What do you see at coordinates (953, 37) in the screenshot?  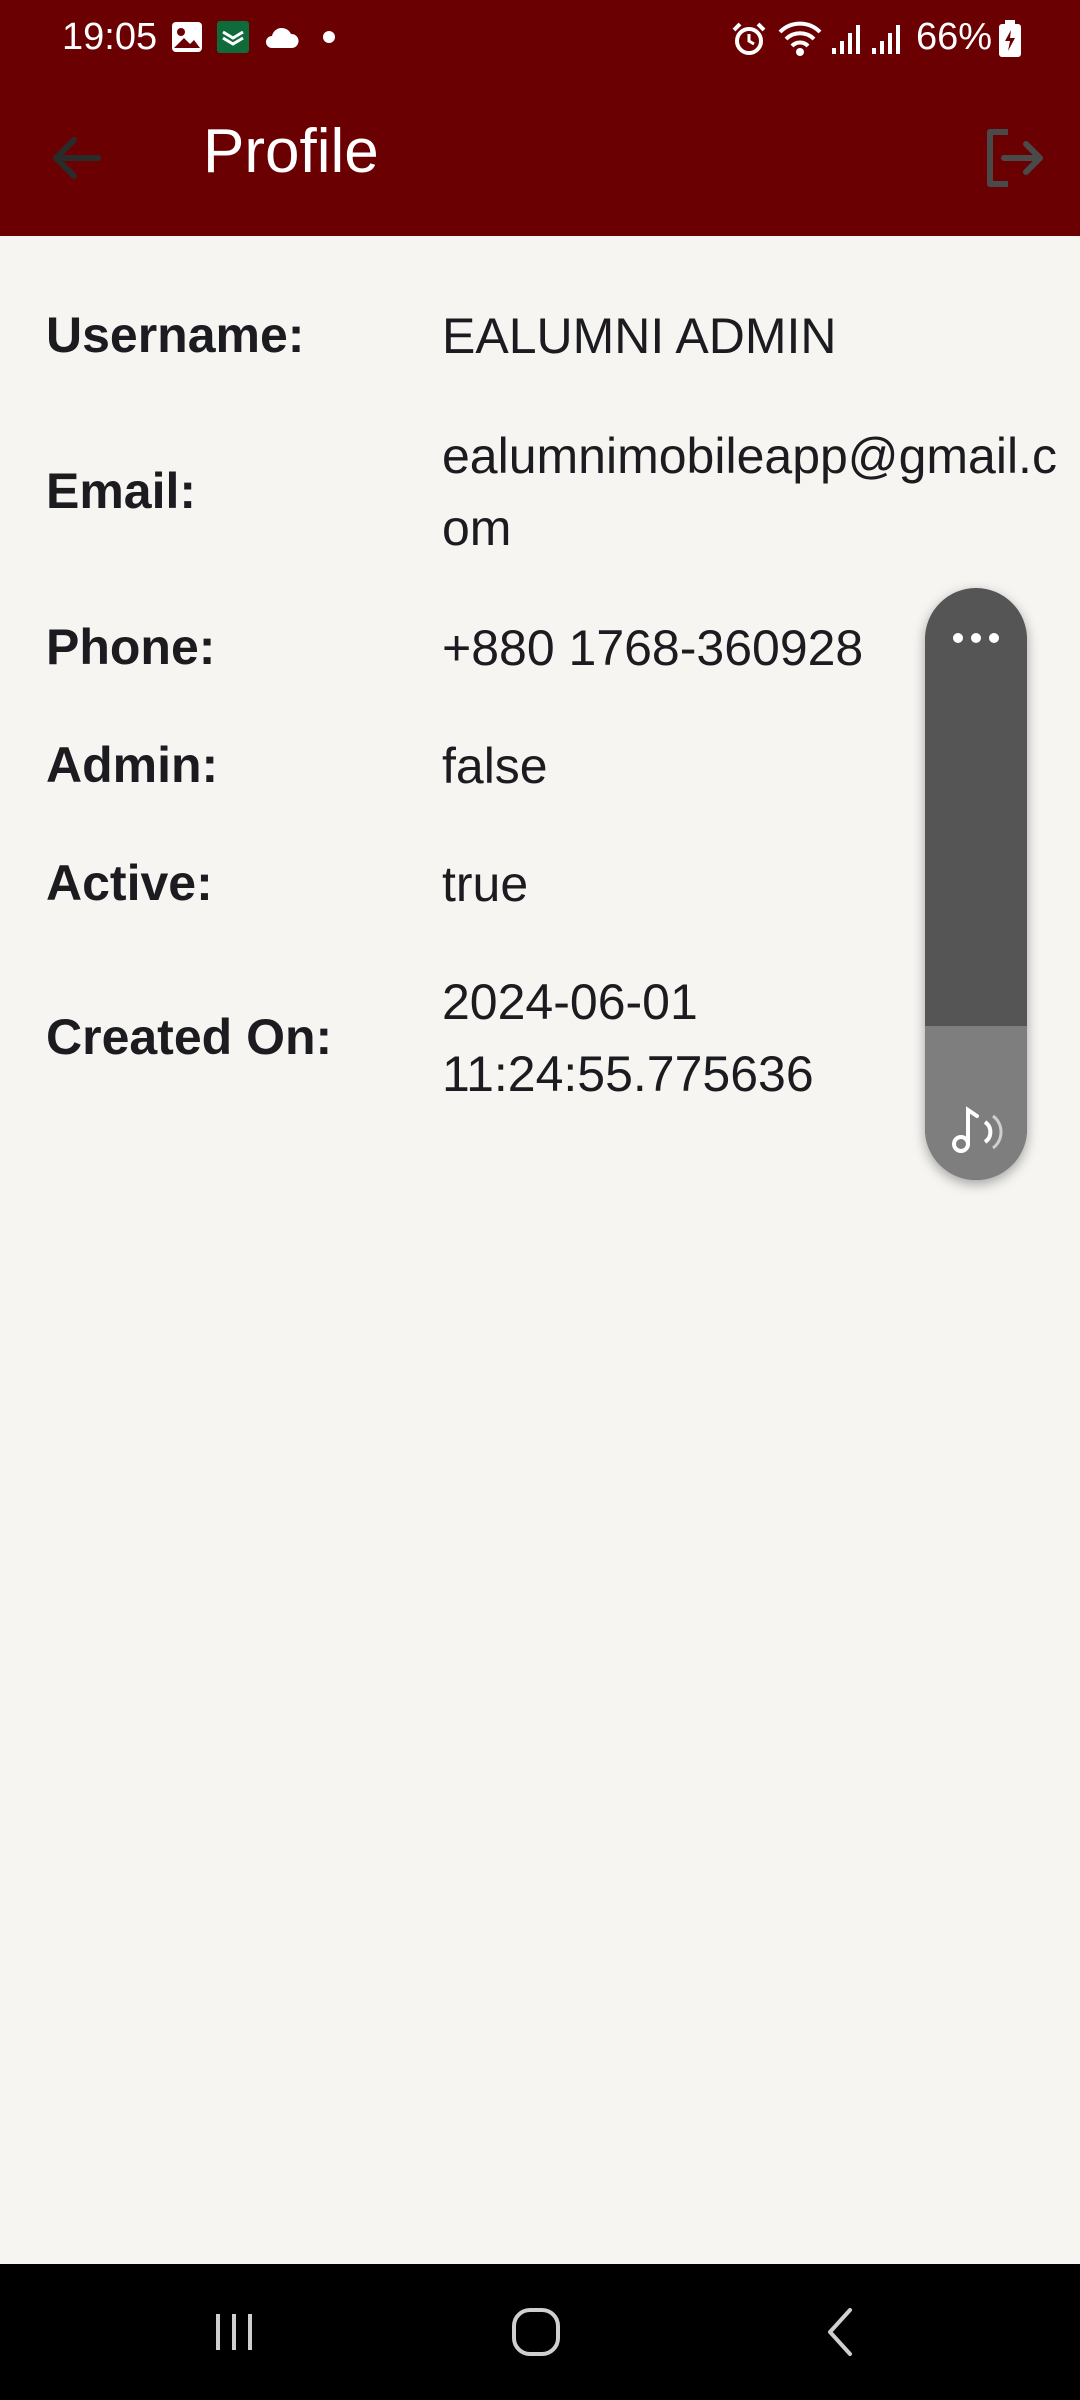 I see `battery-percent: 66%` at bounding box center [953, 37].